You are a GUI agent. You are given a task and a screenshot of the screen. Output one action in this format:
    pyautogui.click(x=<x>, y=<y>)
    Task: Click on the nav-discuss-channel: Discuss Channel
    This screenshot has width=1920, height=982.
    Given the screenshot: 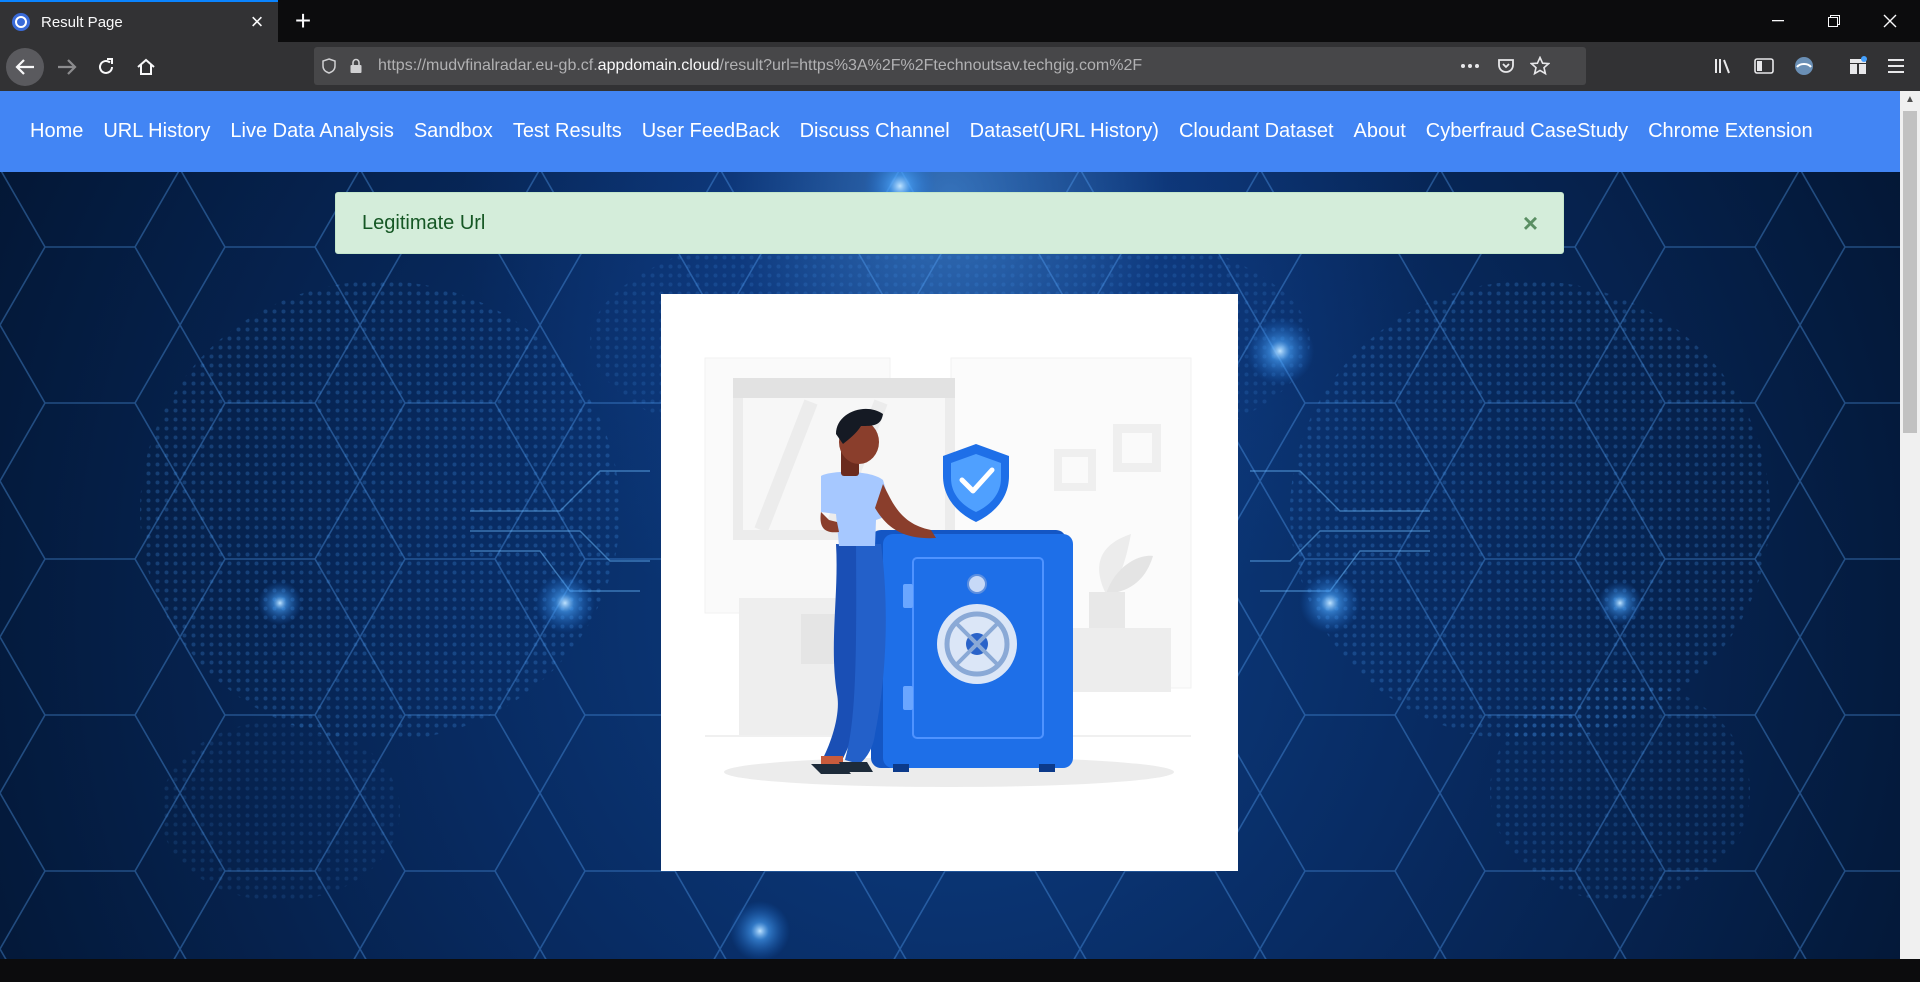 What is the action you would take?
    pyautogui.click(x=875, y=131)
    